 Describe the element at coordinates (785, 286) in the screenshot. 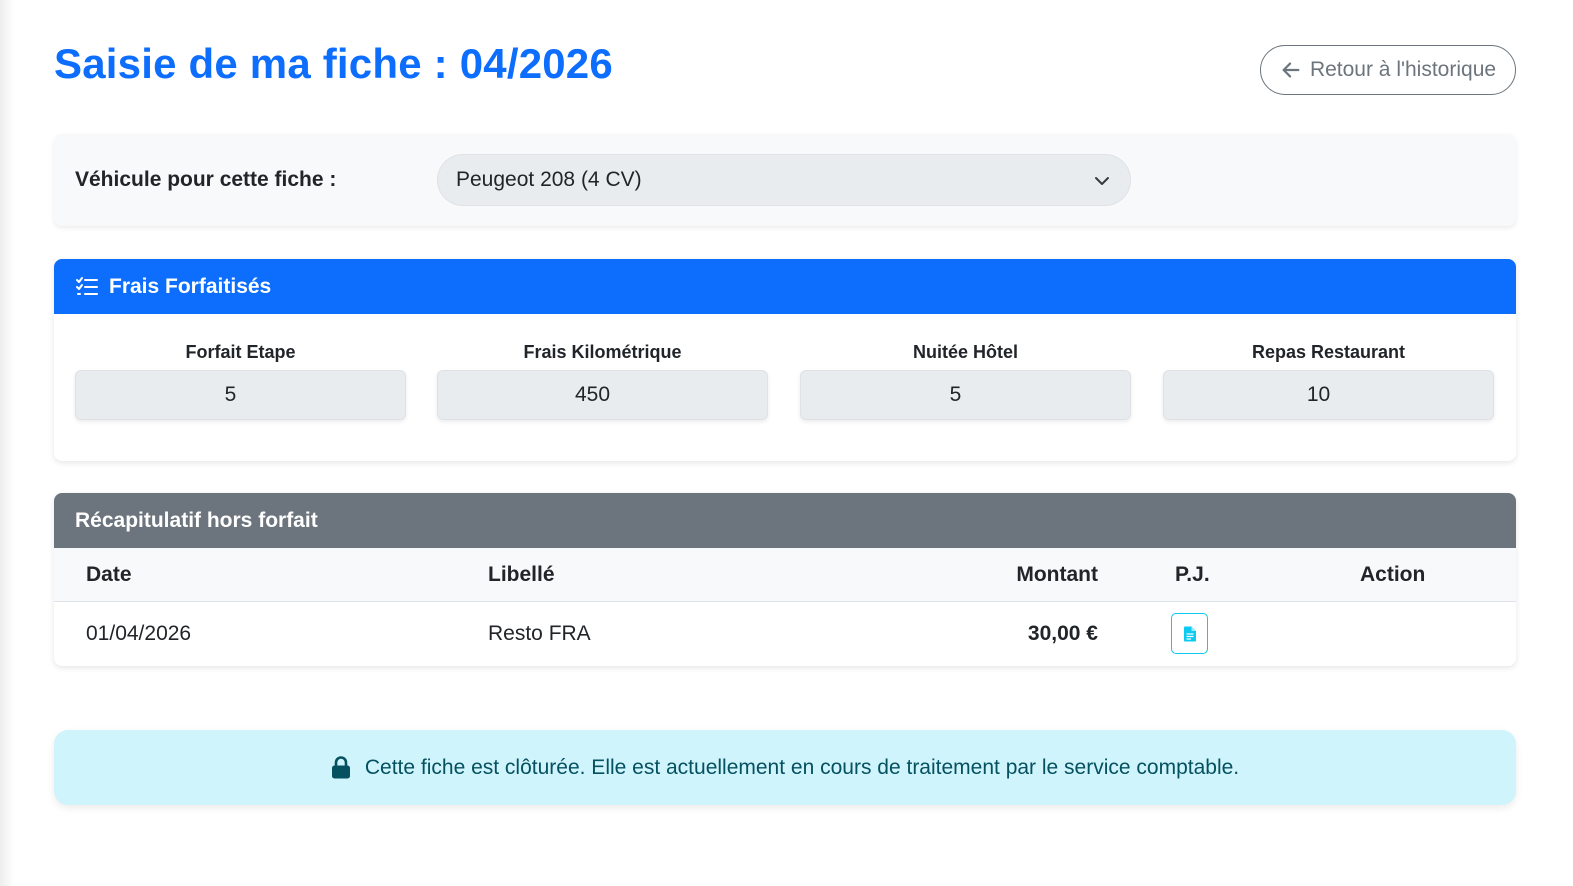

I see `forfait-header: Frais Forfaitisés` at that location.